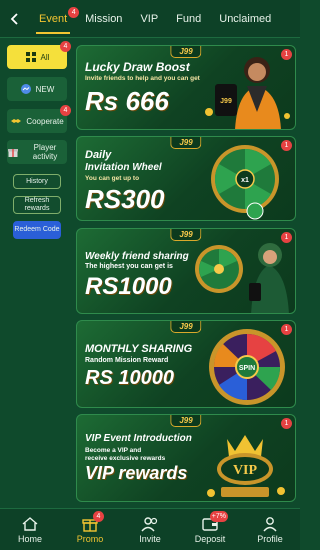  I want to click on banner-title: MONTHLY SHARING, so click(139, 349).